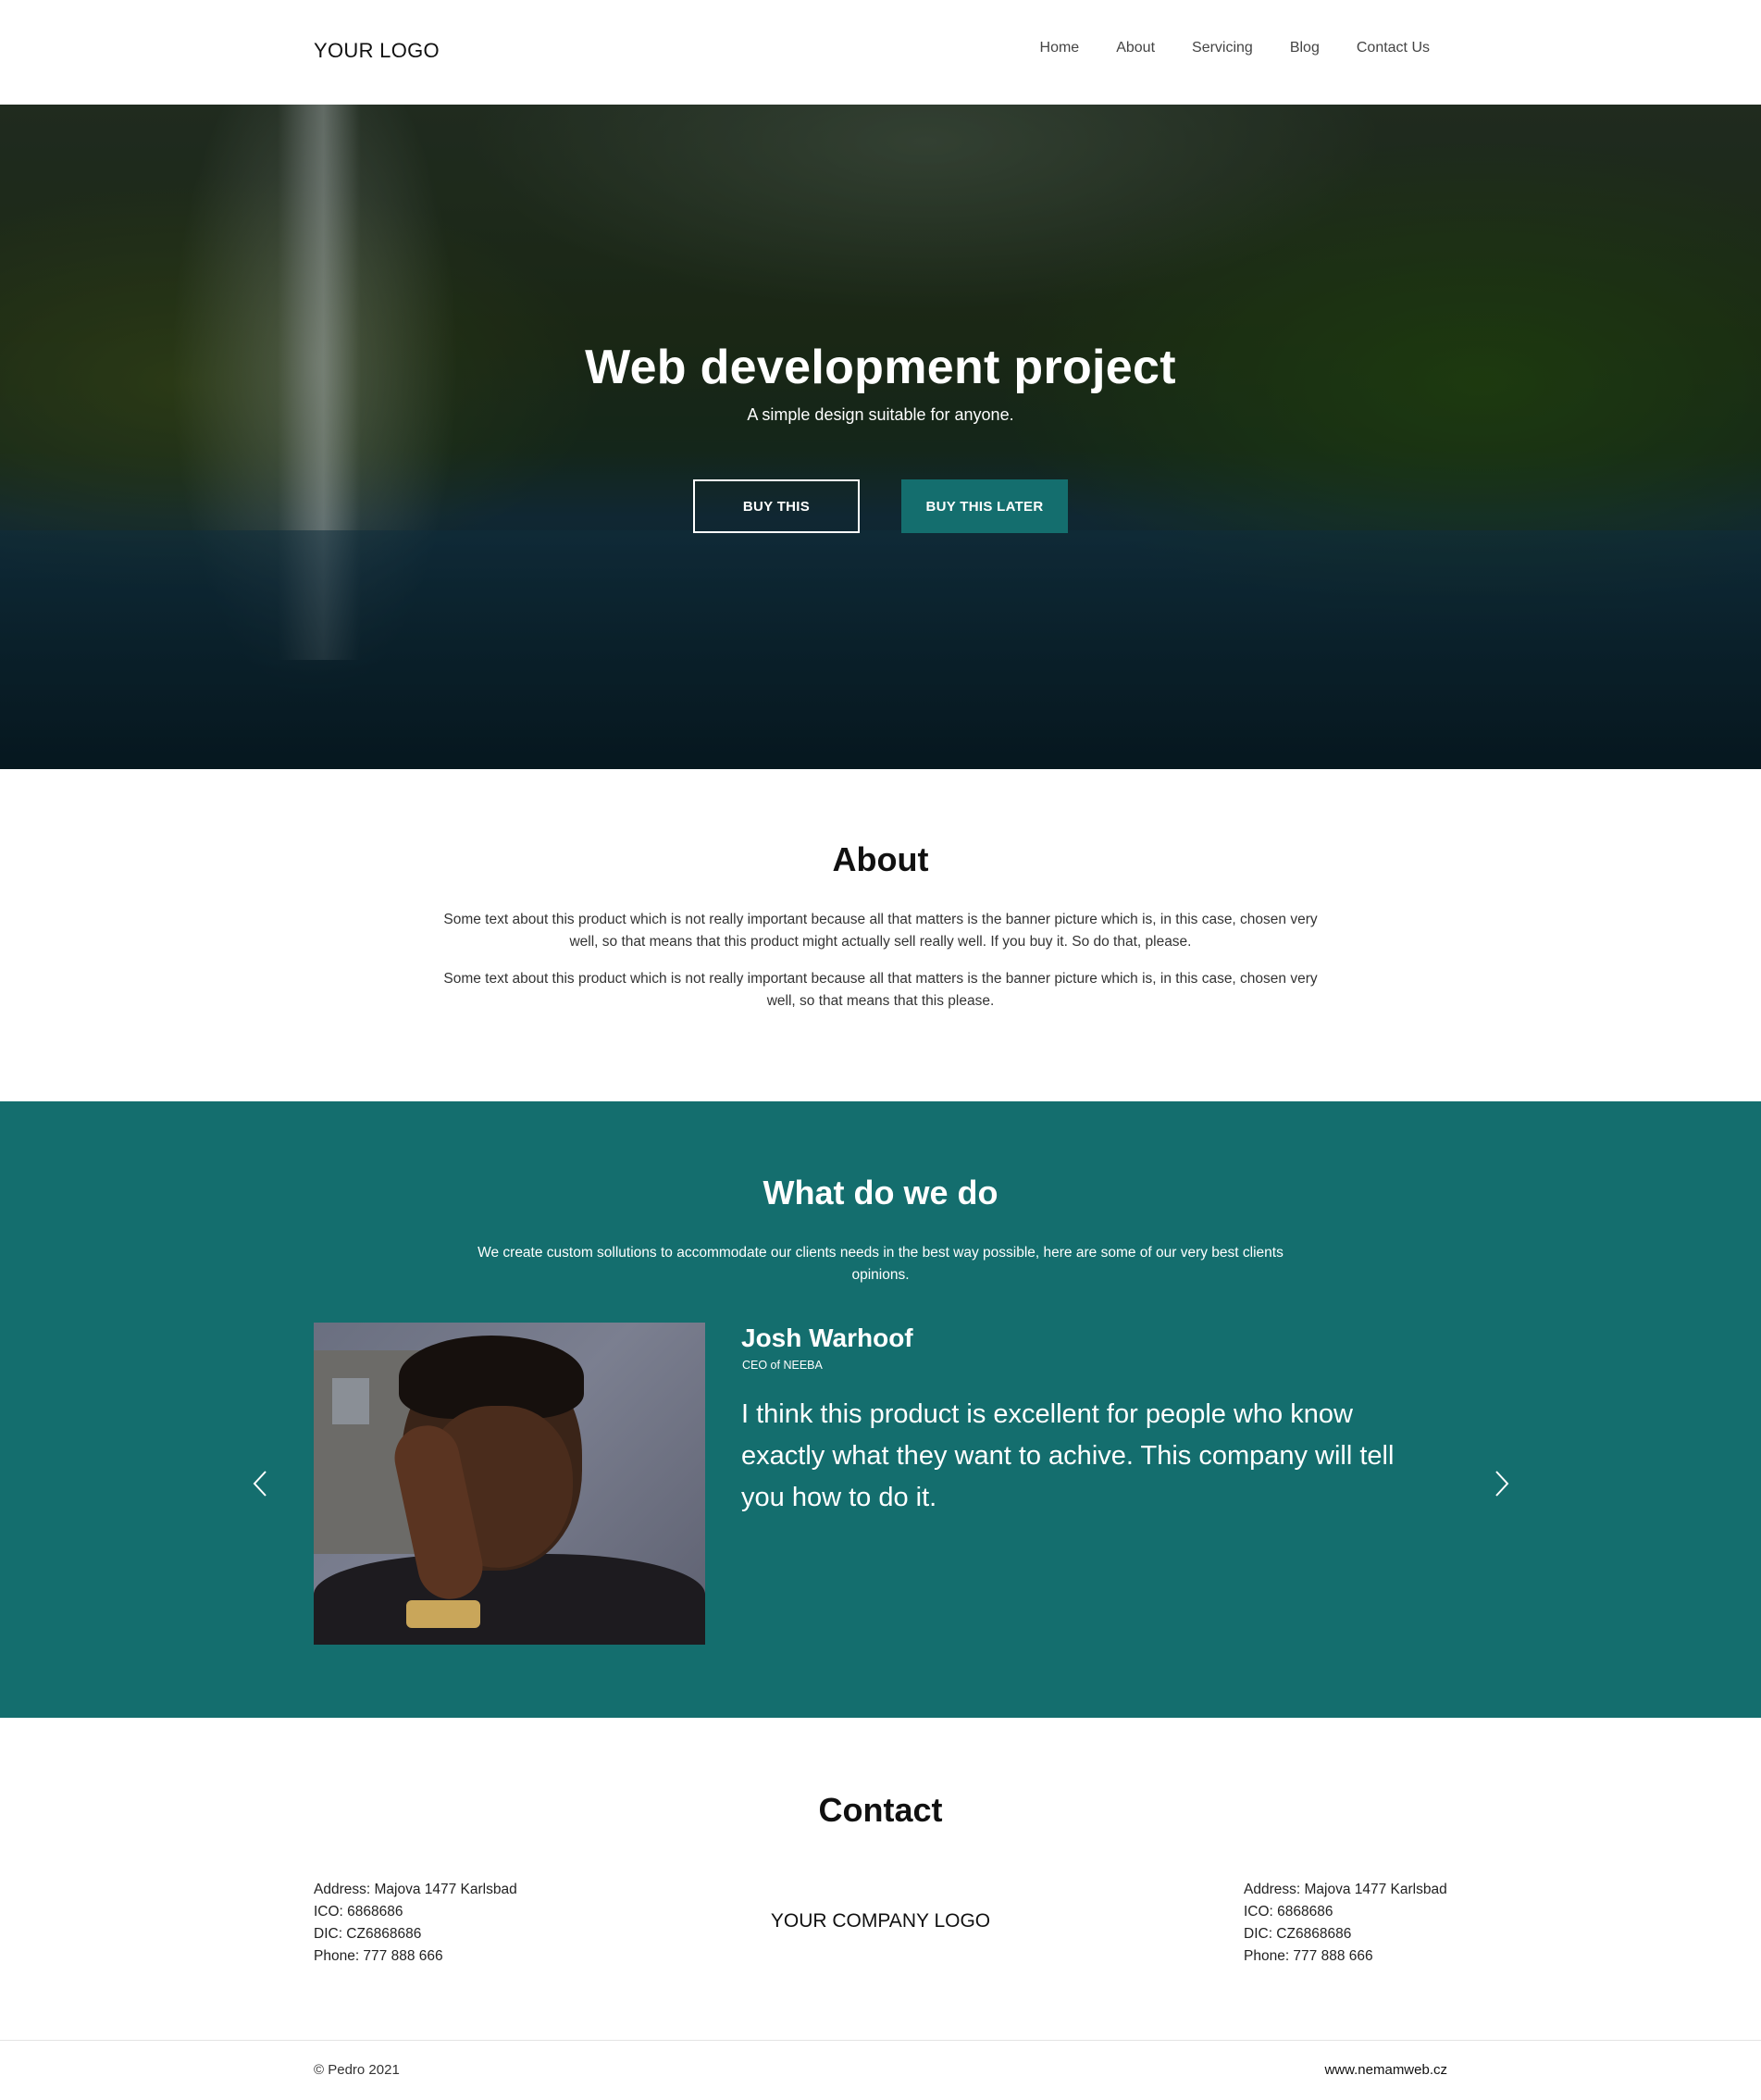  Describe the element at coordinates (1135, 48) in the screenshot. I see `nav-about: About` at that location.